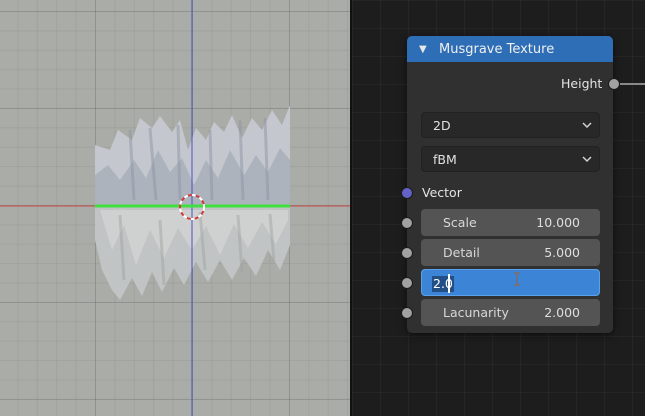 The image size is (645, 416). I want to click on vector-input-socket, so click(407, 193).